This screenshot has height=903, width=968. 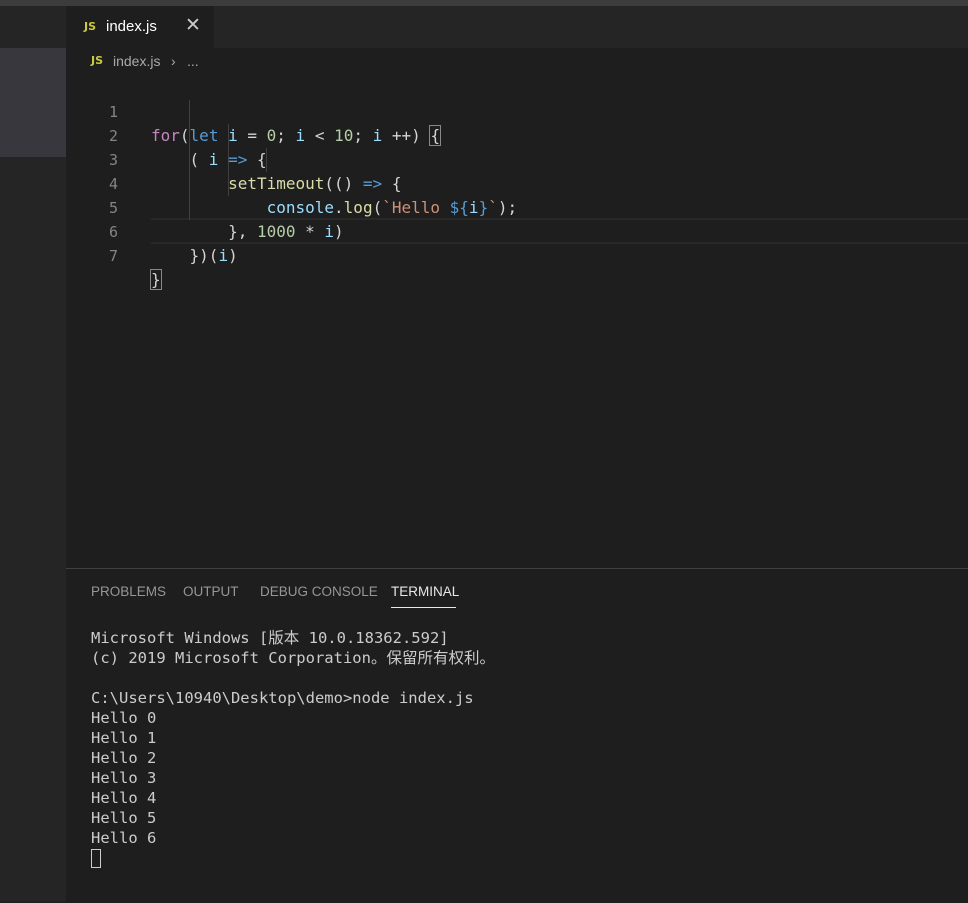 What do you see at coordinates (517, 27) in the screenshot?
I see `editor-tab-bar: JS index.js ✕` at bounding box center [517, 27].